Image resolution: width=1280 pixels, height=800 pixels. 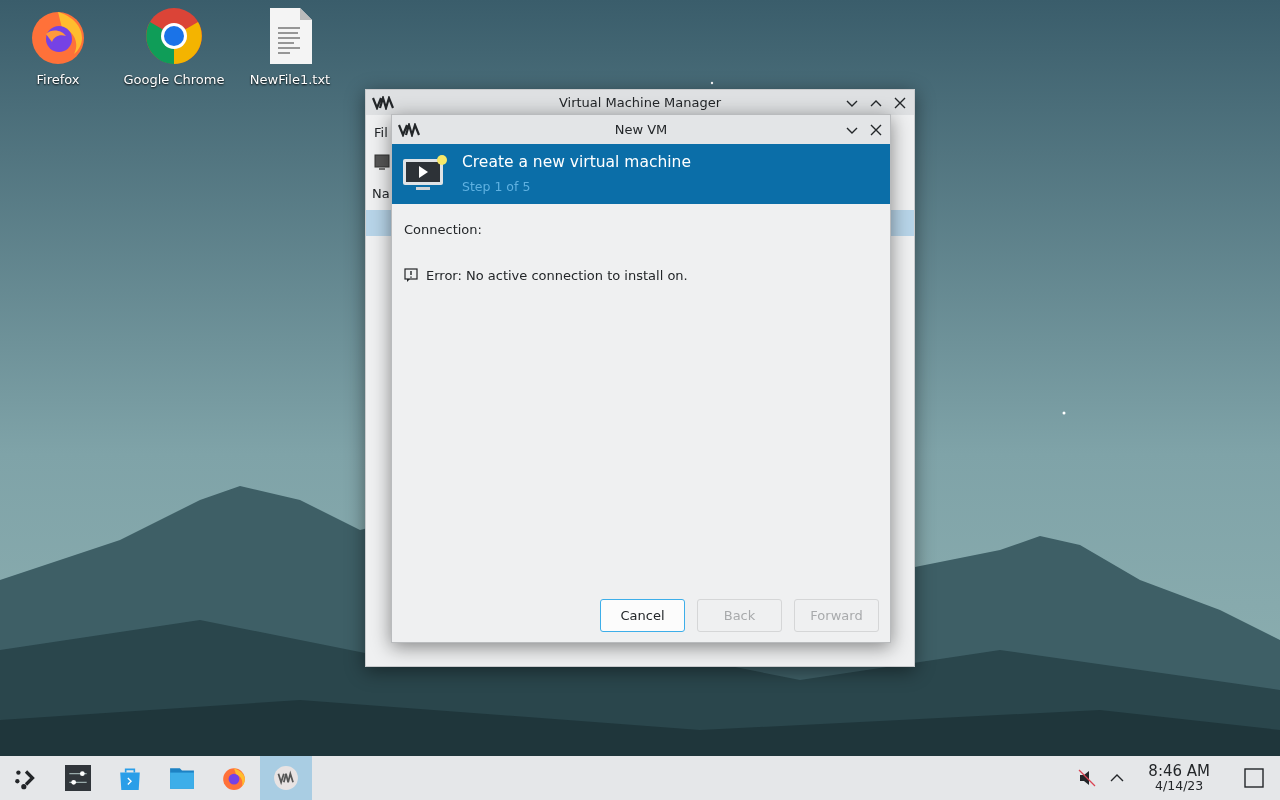 What do you see at coordinates (234, 778) in the screenshot?
I see `fox-globe-icon` at bounding box center [234, 778].